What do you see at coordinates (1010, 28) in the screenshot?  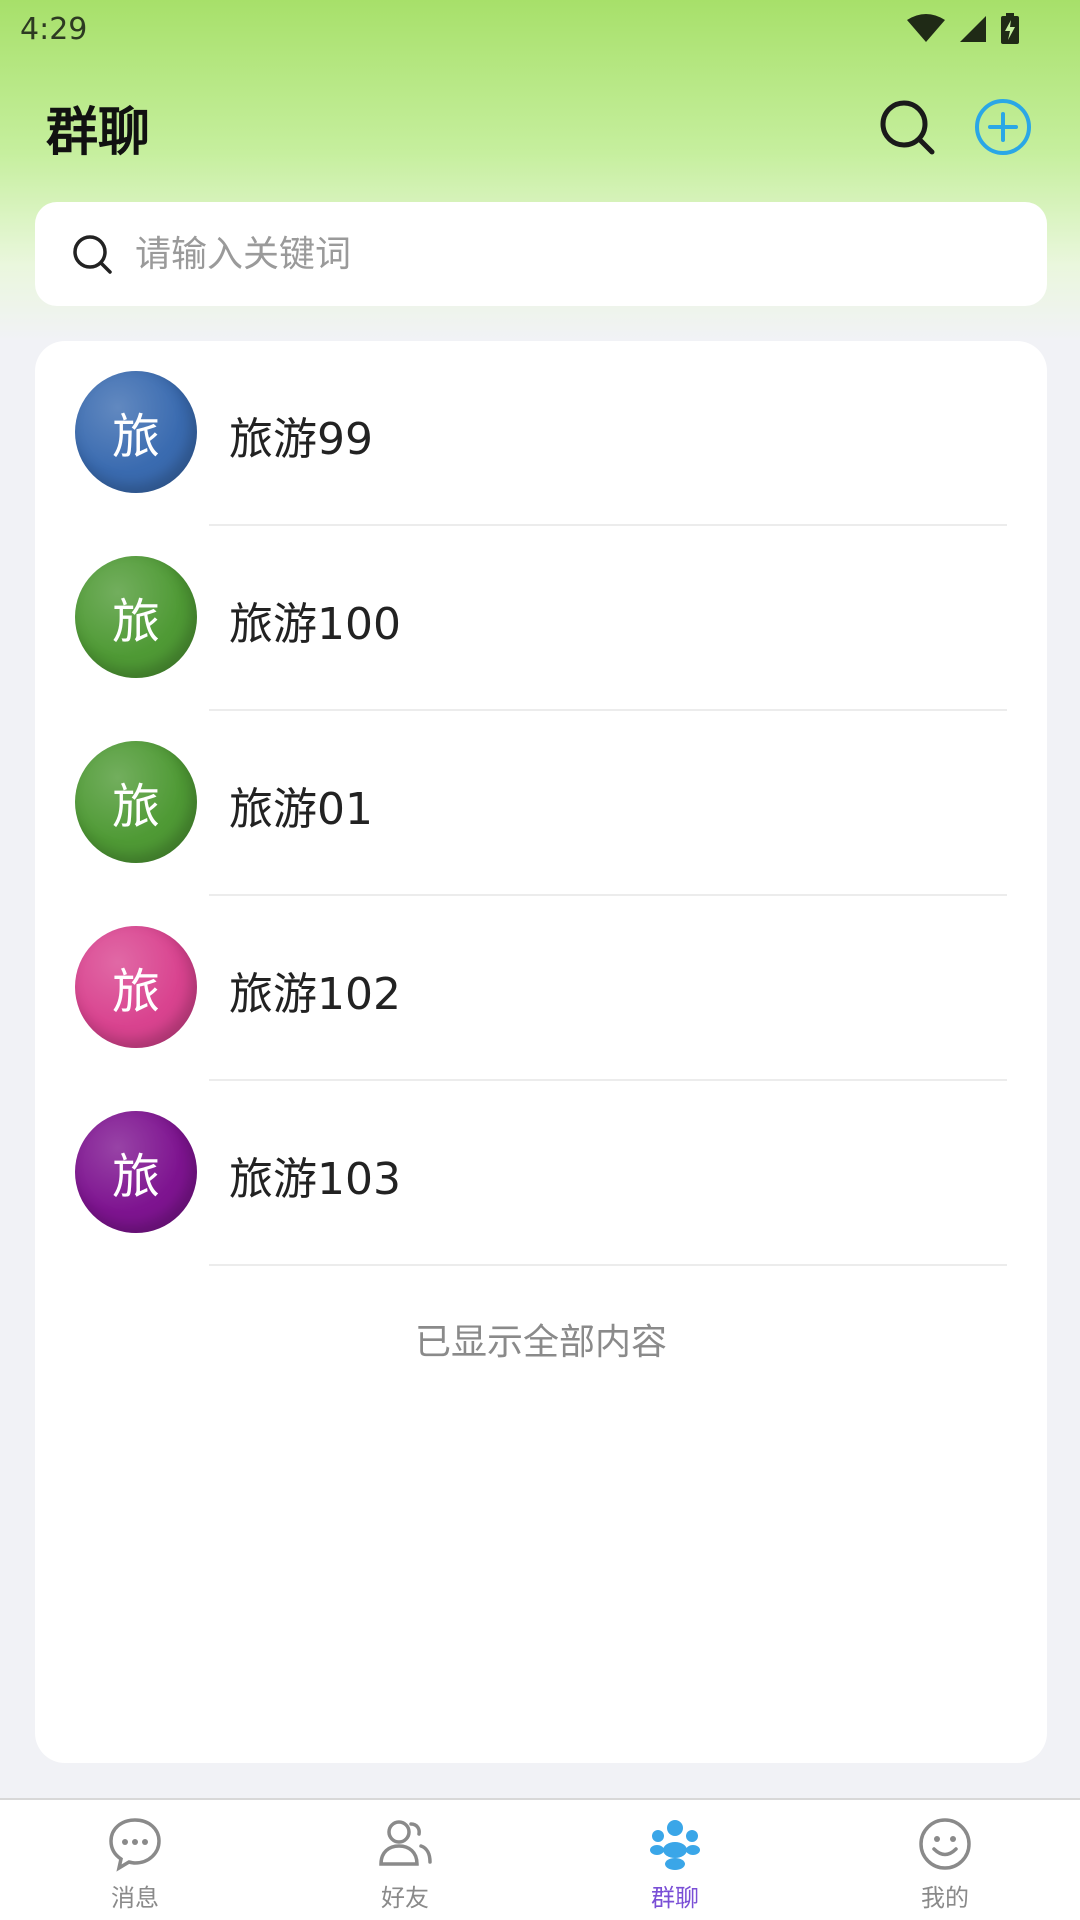 I see `battery-icon` at bounding box center [1010, 28].